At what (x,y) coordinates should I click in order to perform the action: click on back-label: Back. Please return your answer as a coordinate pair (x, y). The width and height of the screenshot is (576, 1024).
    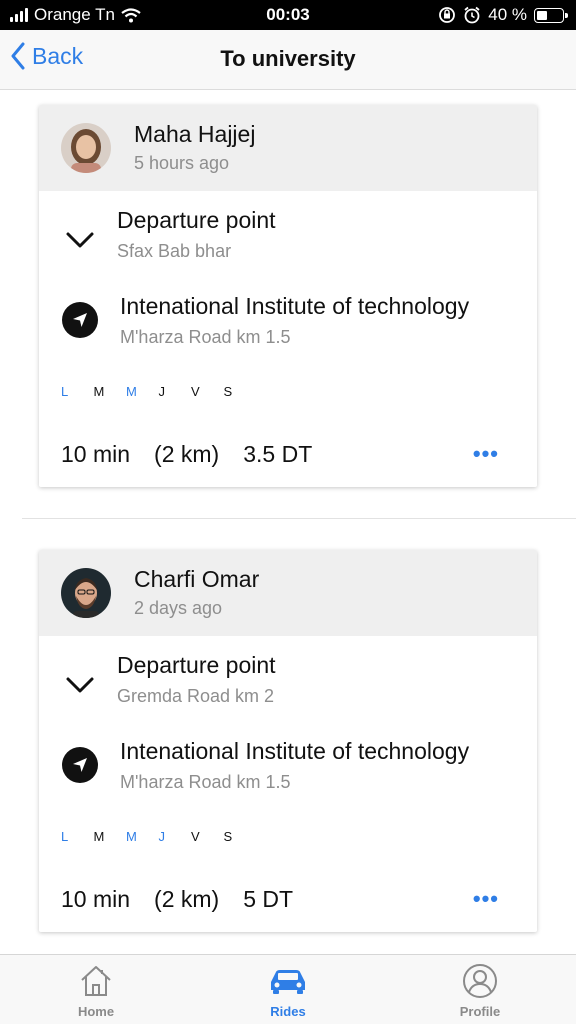
    Looking at the image, I should click on (58, 55).